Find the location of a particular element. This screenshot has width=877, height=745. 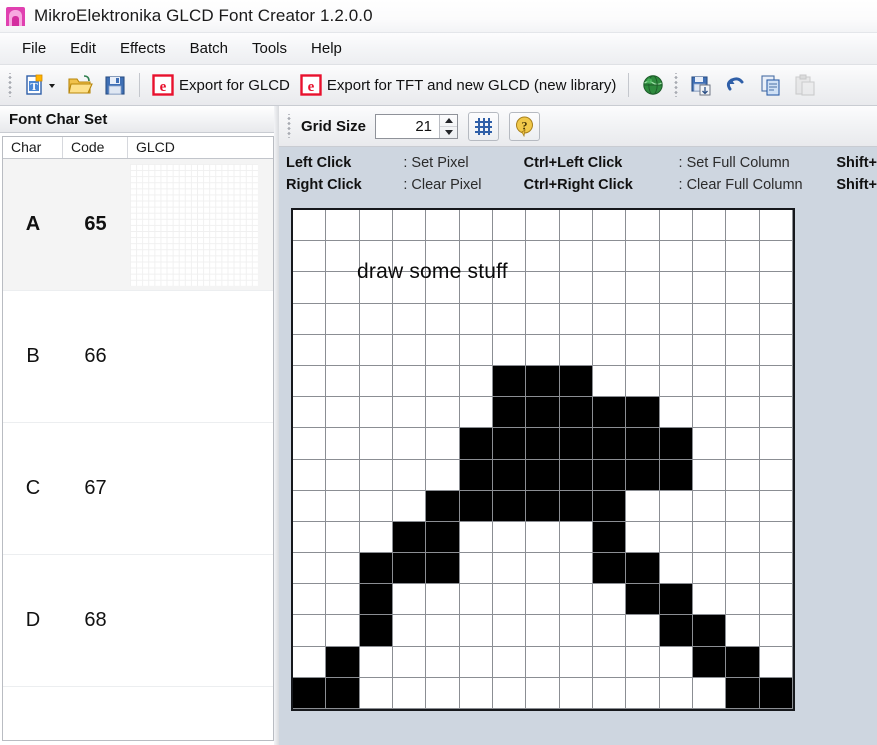

column-header-char: Char is located at coordinates (33, 147).